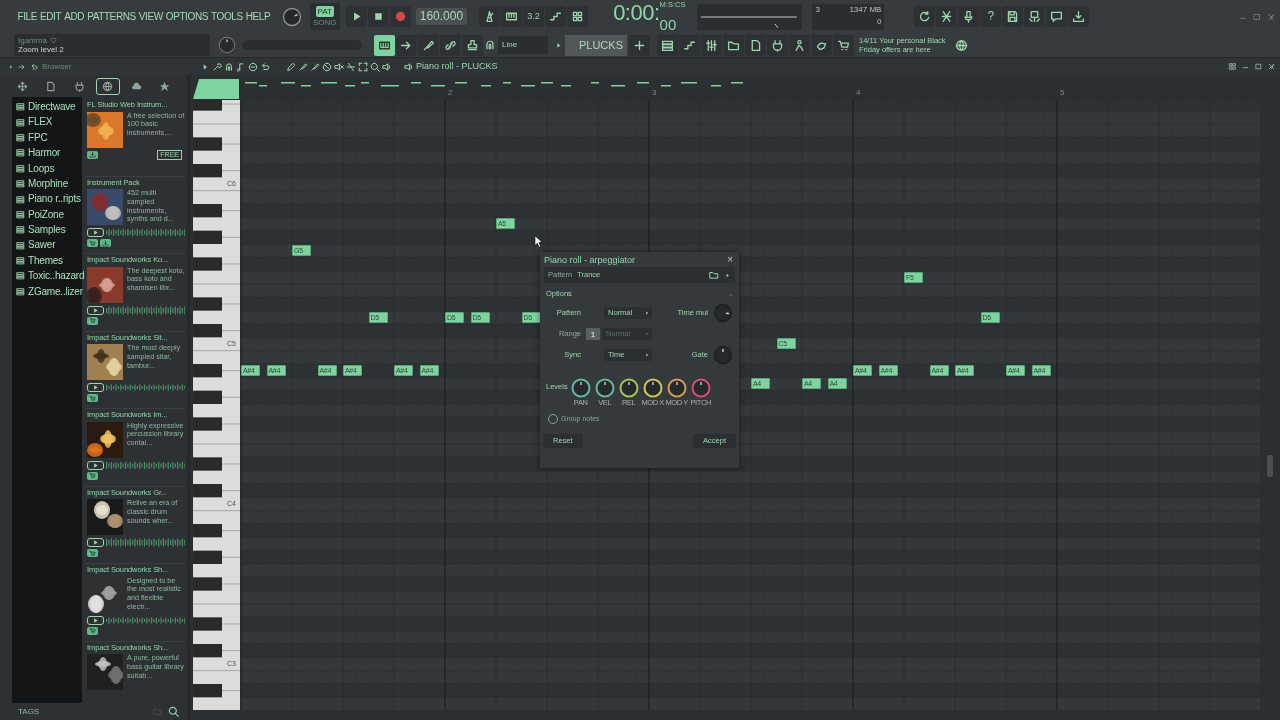 This screenshot has height=720, width=1280. Describe the element at coordinates (428, 45) in the screenshot. I see `brush-button` at that location.